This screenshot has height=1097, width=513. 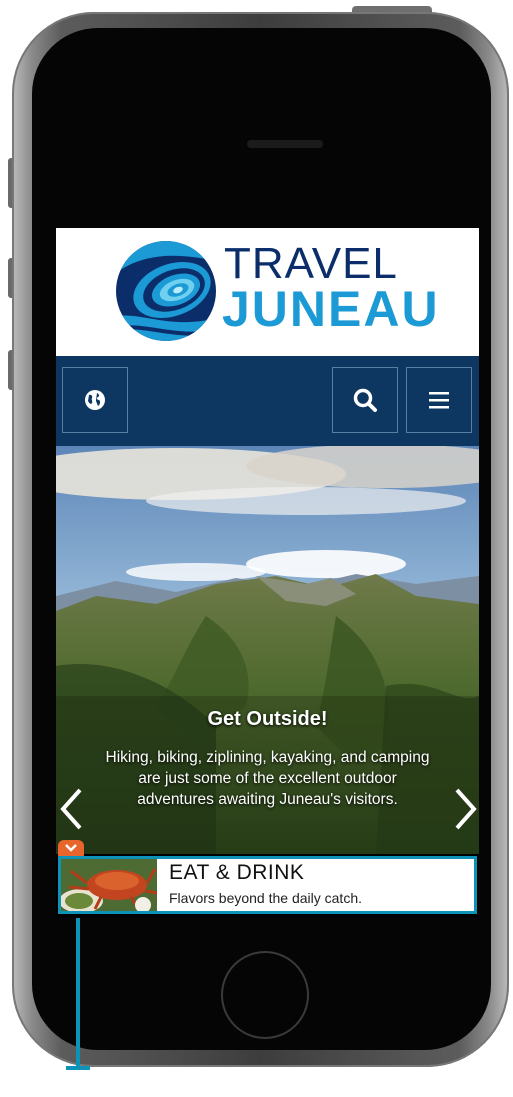 I want to click on home-button, so click(x=265, y=995).